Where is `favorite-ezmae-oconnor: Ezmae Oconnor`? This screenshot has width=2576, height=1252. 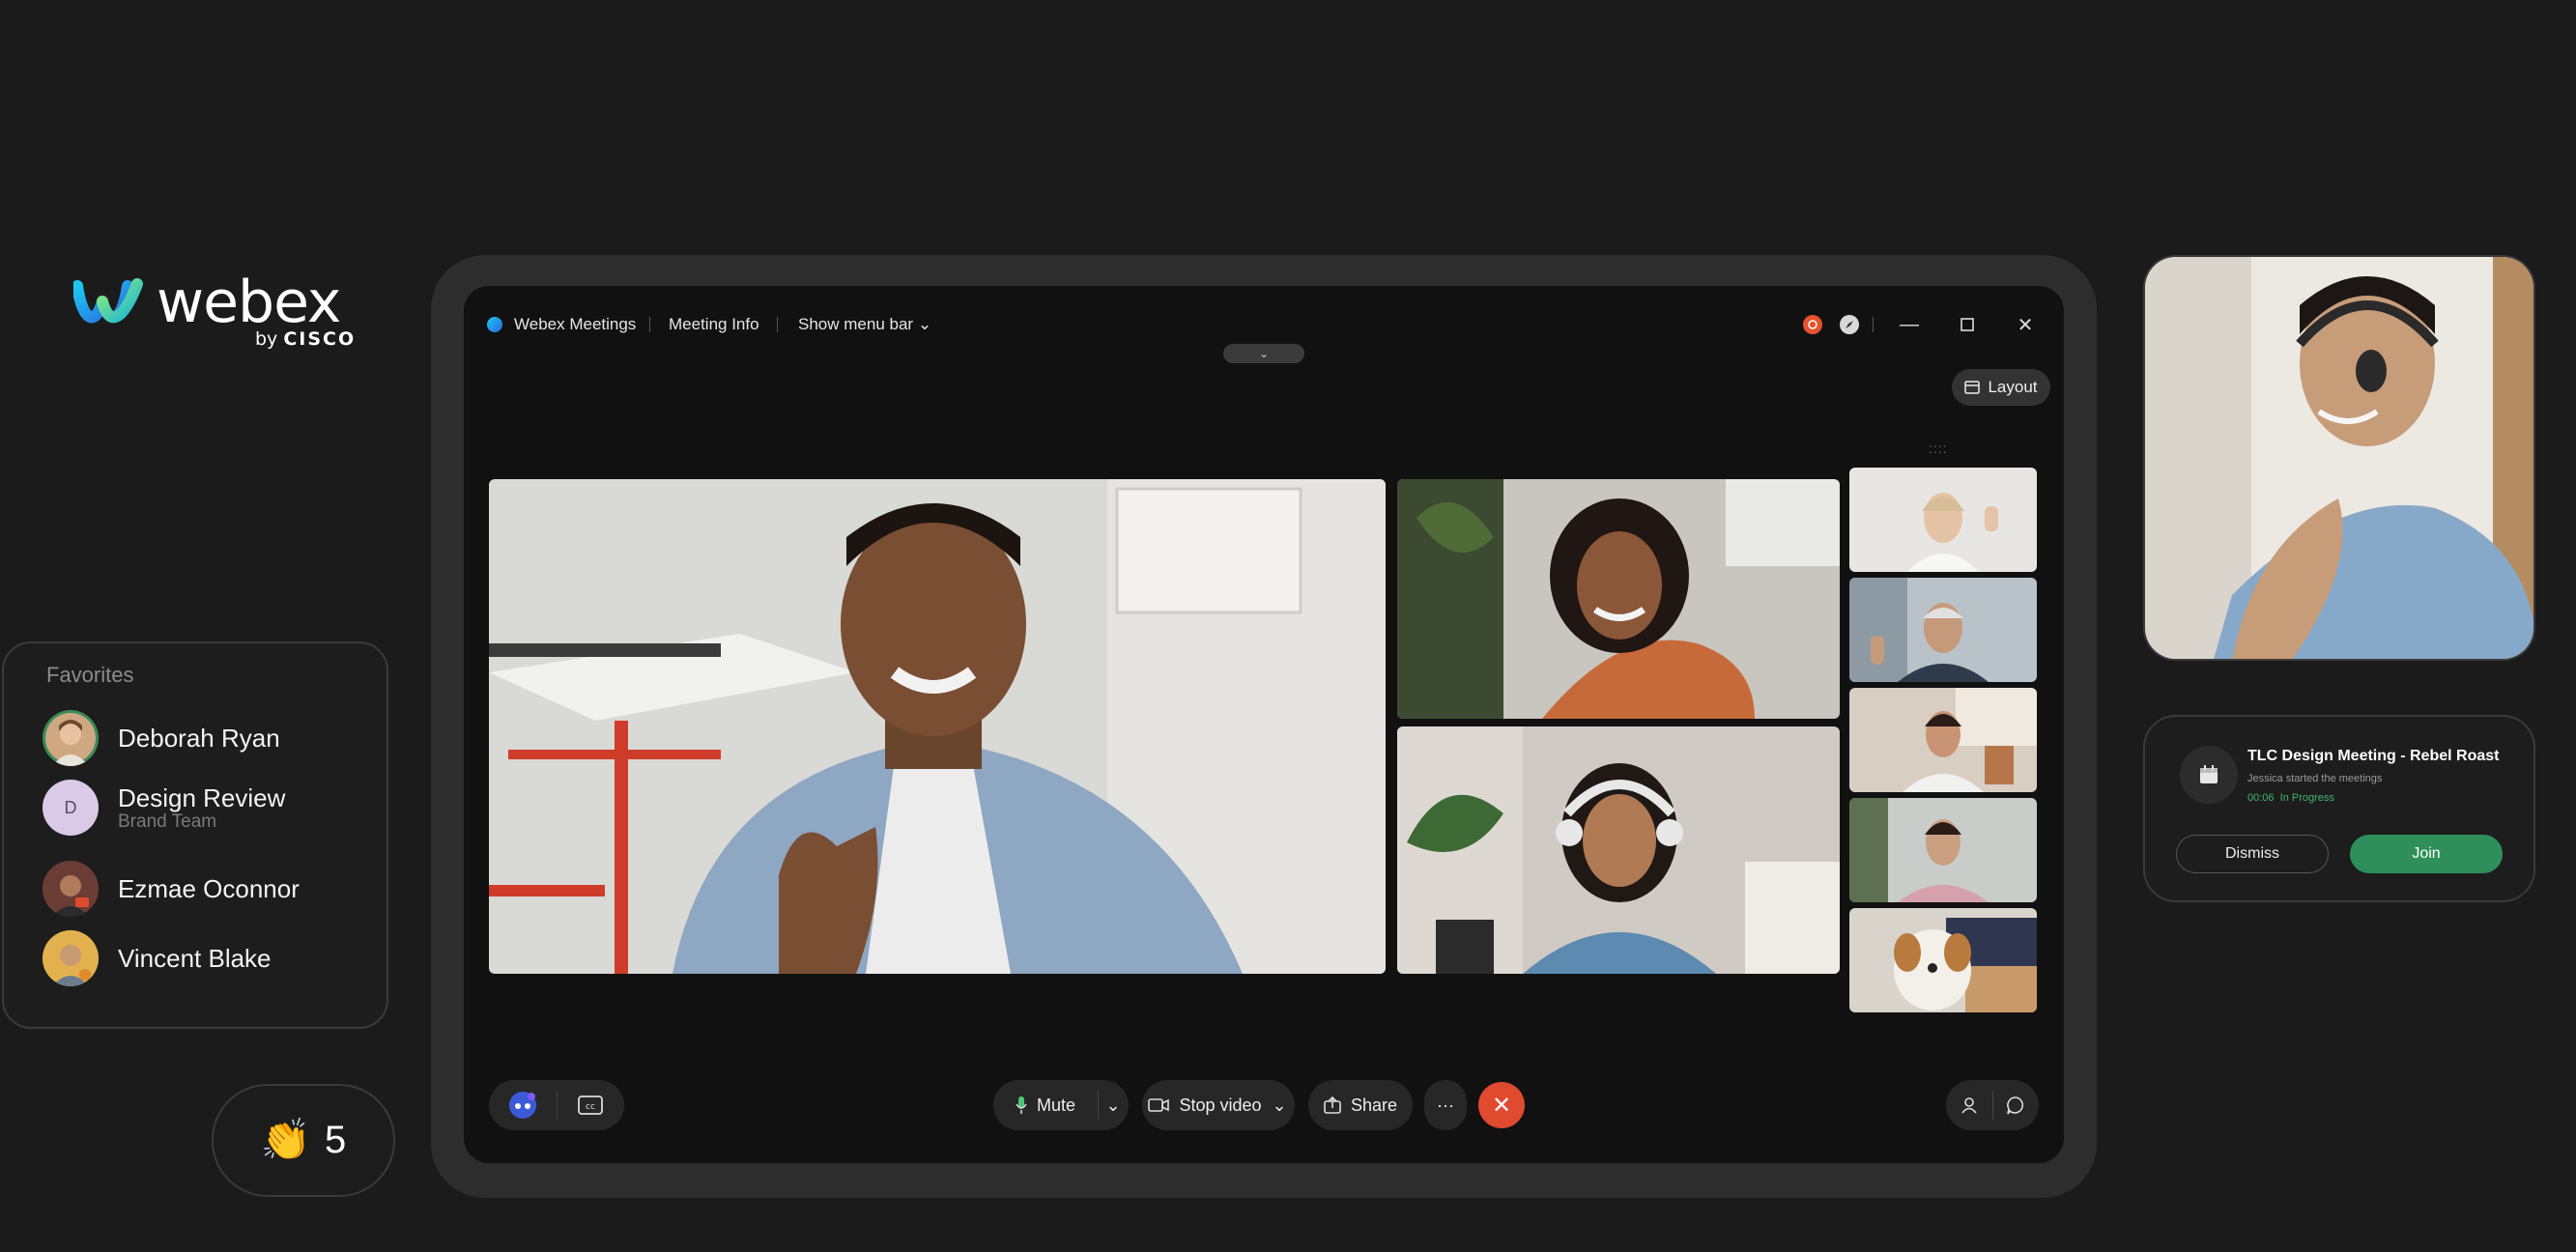
favorite-ezmae-oconnor: Ezmae Oconnor is located at coordinates (207, 889).